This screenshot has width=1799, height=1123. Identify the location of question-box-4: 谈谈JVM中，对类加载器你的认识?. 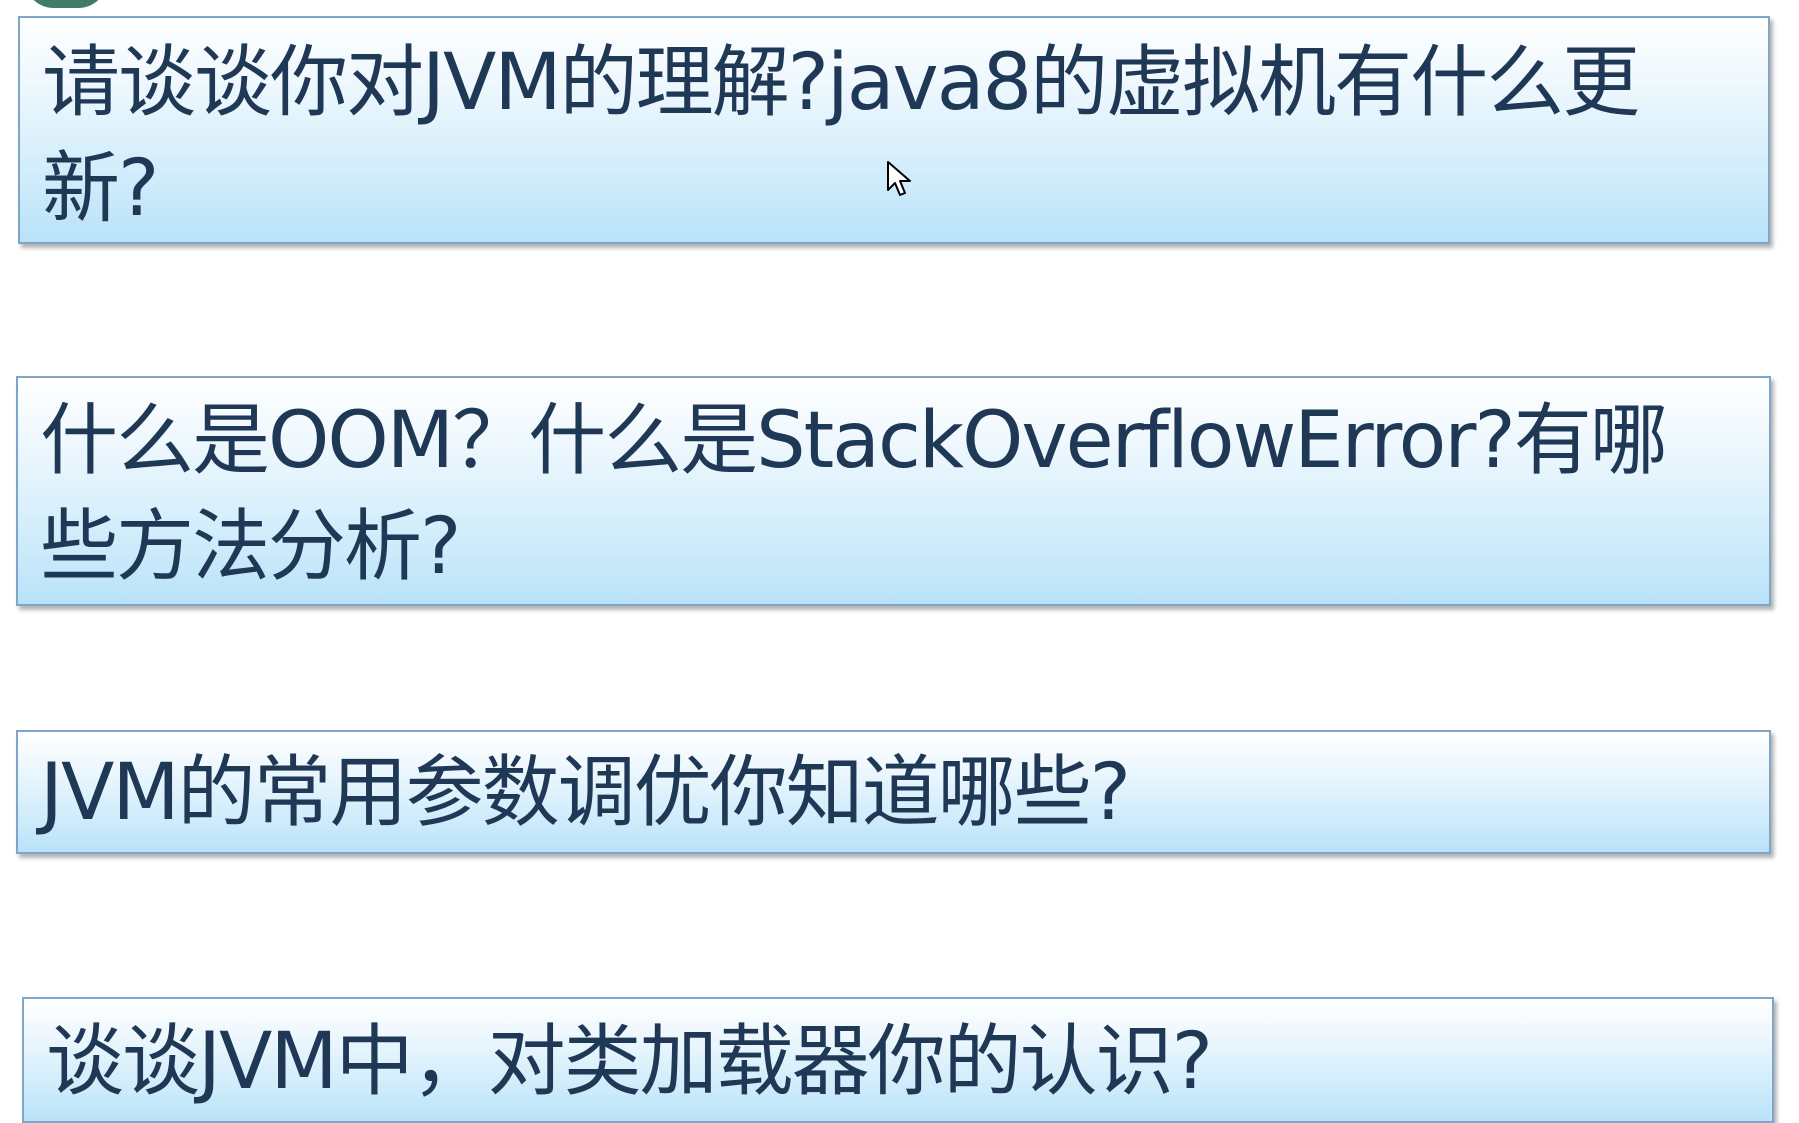
(898, 1060).